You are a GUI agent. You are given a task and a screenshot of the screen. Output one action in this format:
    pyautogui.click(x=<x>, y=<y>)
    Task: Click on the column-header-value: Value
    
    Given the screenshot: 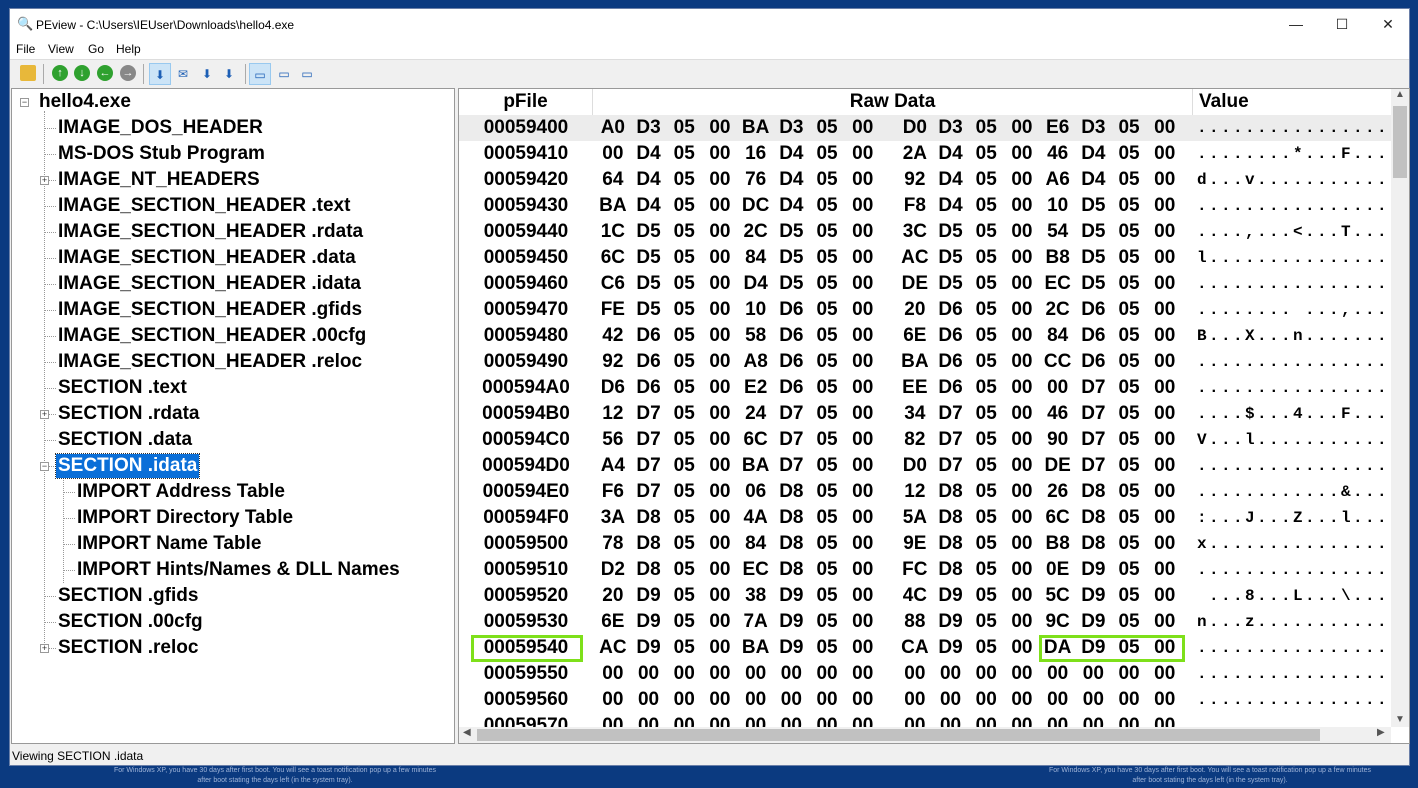 What is the action you would take?
    pyautogui.click(x=1293, y=102)
    